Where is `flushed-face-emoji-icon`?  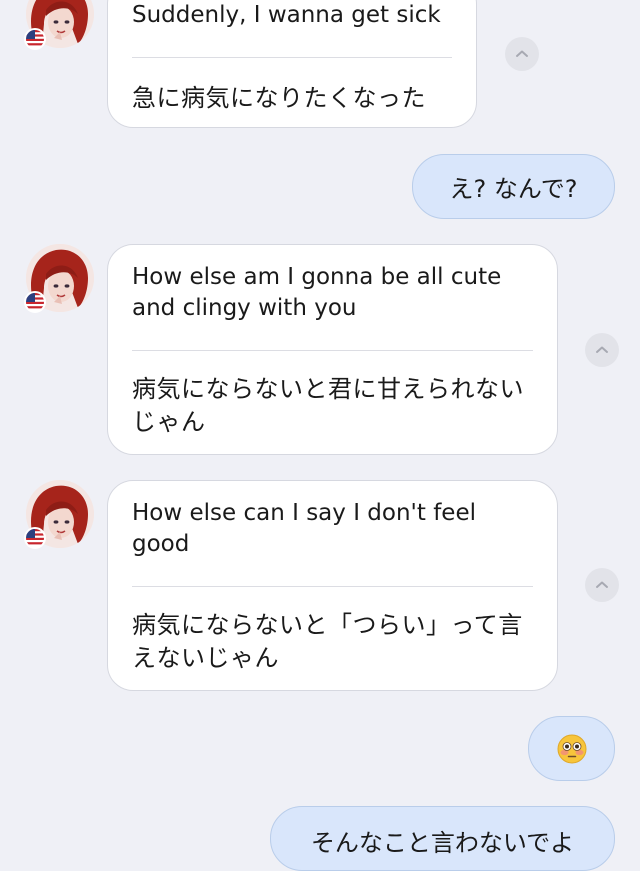
flushed-face-emoji-icon is located at coordinates (571, 748).